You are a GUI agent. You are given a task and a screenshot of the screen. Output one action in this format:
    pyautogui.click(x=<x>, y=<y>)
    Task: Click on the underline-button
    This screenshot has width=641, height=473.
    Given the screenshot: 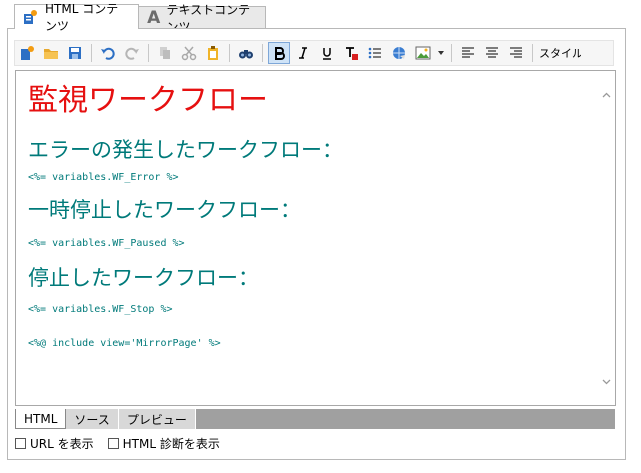 What is the action you would take?
    pyautogui.click(x=327, y=53)
    